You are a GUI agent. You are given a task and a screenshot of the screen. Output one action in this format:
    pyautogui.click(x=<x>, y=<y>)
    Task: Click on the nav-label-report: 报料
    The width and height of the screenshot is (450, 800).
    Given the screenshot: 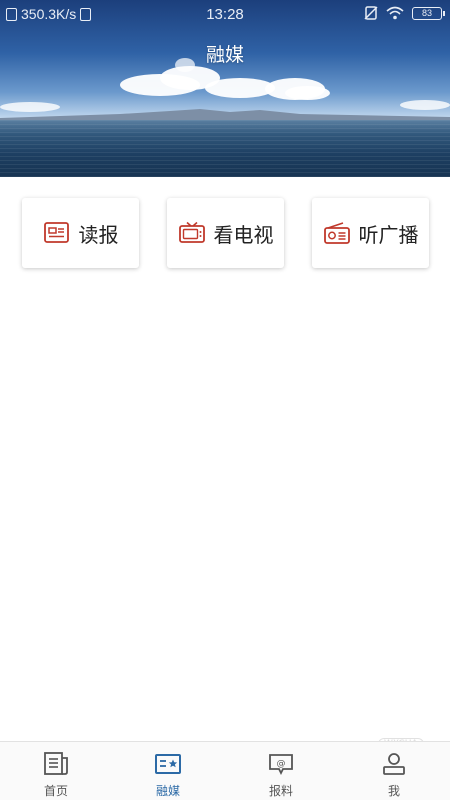 What is the action you would take?
    pyautogui.click(x=280, y=791)
    